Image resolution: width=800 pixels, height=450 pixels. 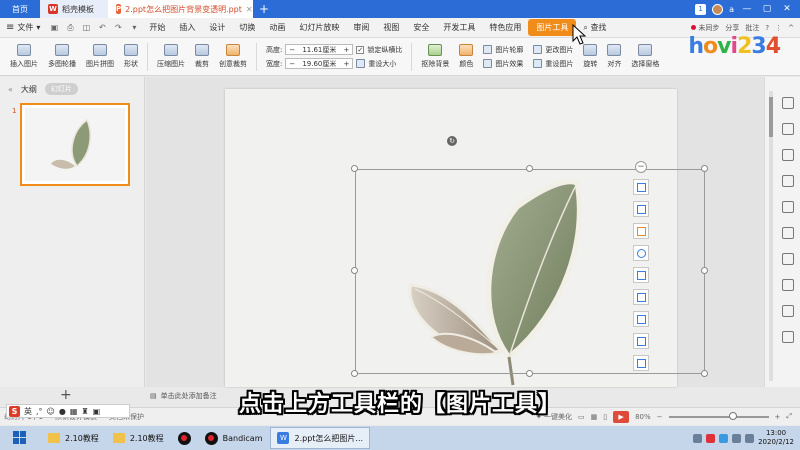 What do you see at coordinates (505, 27) in the screenshot?
I see `menu-features: 特色应用` at bounding box center [505, 27].